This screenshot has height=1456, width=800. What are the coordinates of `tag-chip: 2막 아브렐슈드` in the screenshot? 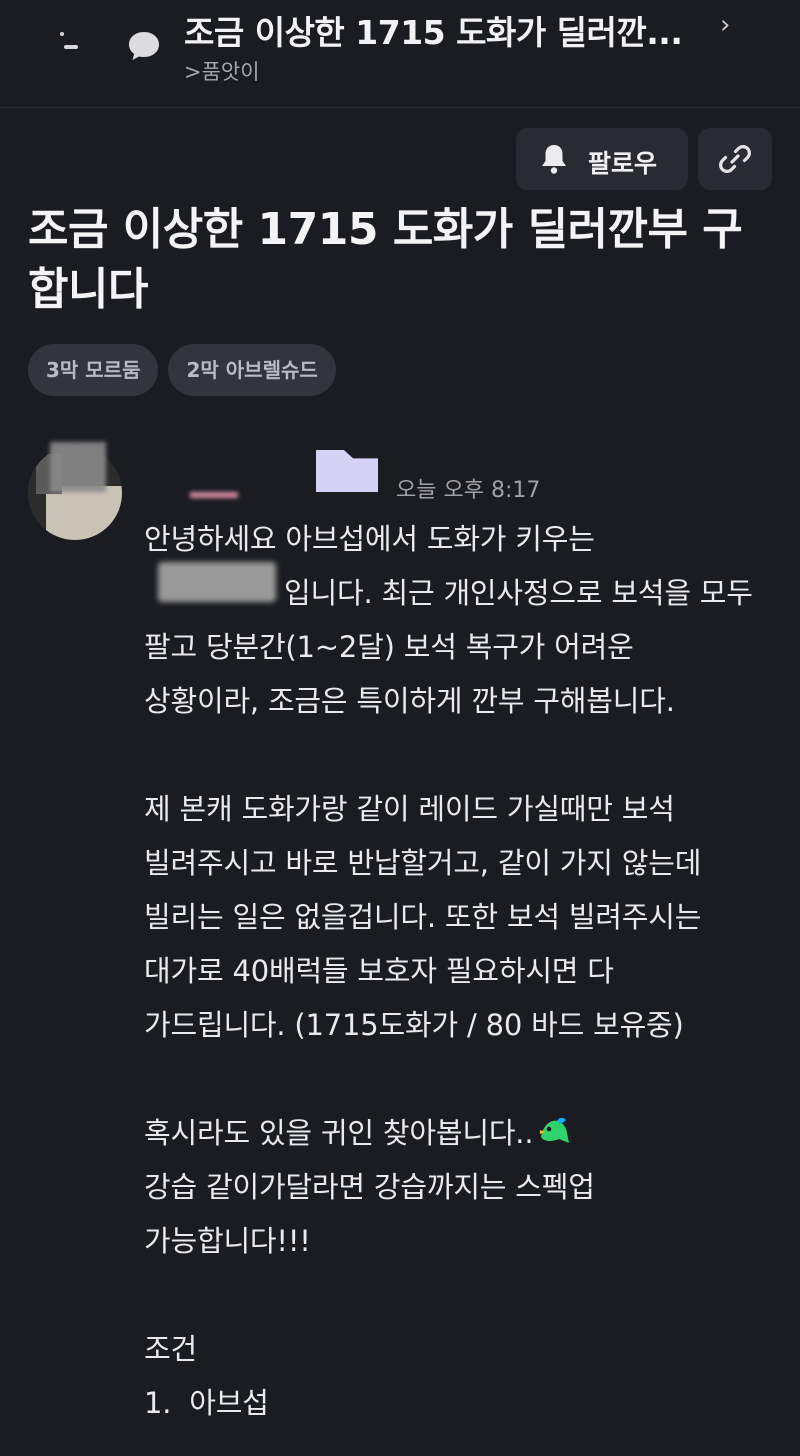 It's located at (252, 370).